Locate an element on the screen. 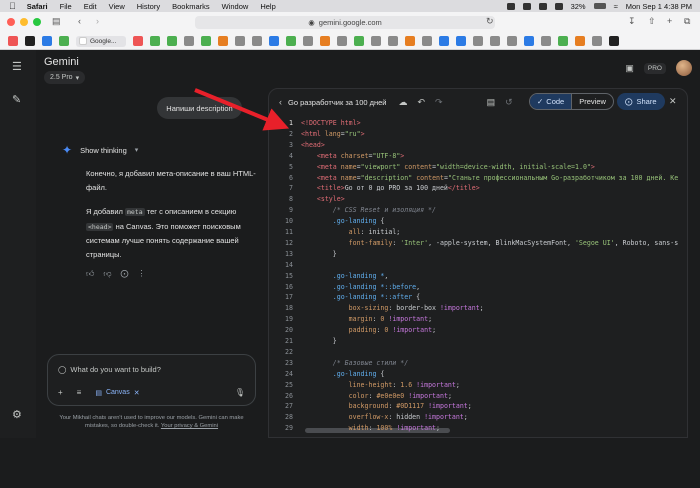  sidebar-toggle-icon: ▤ is located at coordinates (56, 21).